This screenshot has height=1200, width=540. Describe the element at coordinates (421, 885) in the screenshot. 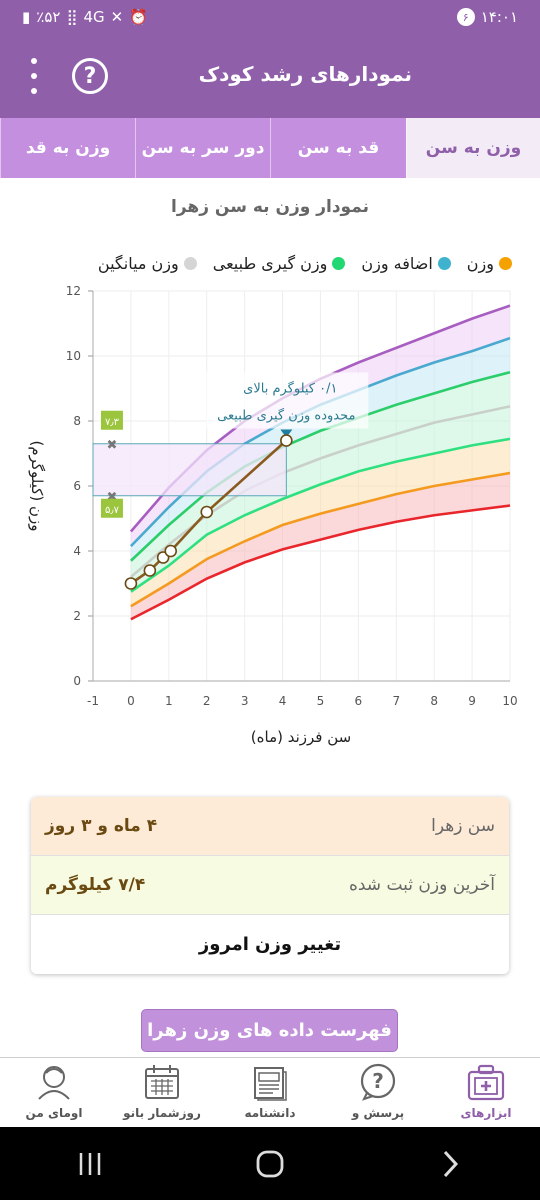

I see `last-weight-label: آخرین وزن ثبت شده` at that location.